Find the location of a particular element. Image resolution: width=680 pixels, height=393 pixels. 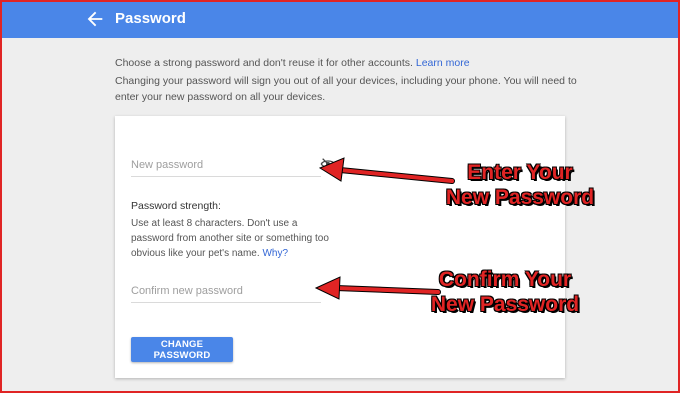

callout-1-line-1: Enter Your is located at coordinates (520, 172).